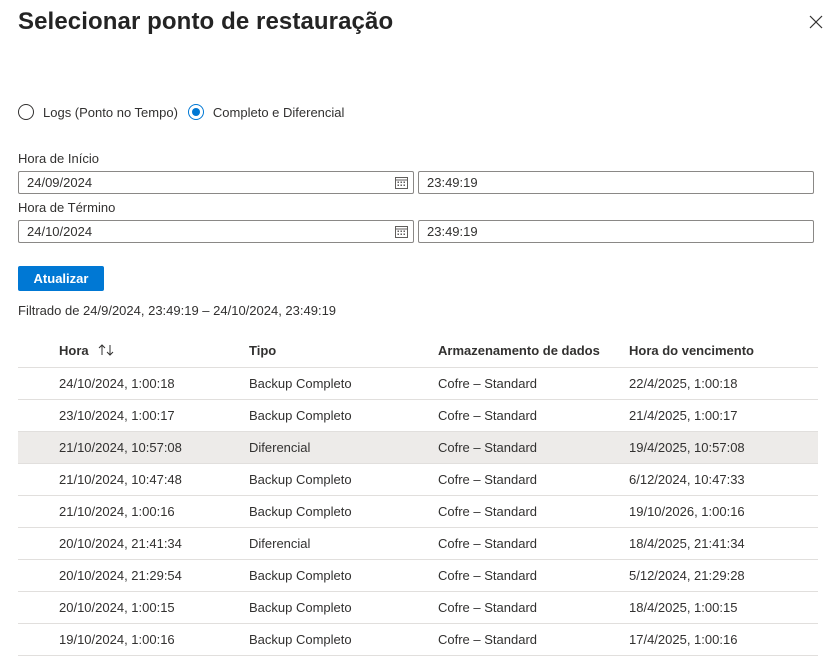  I want to click on close-icon, so click(816, 22).